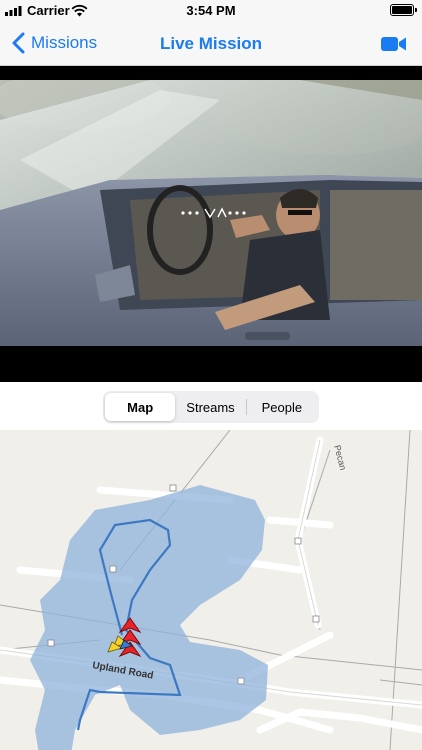 The width and height of the screenshot is (422, 750). I want to click on segment-people: People, so click(282, 407).